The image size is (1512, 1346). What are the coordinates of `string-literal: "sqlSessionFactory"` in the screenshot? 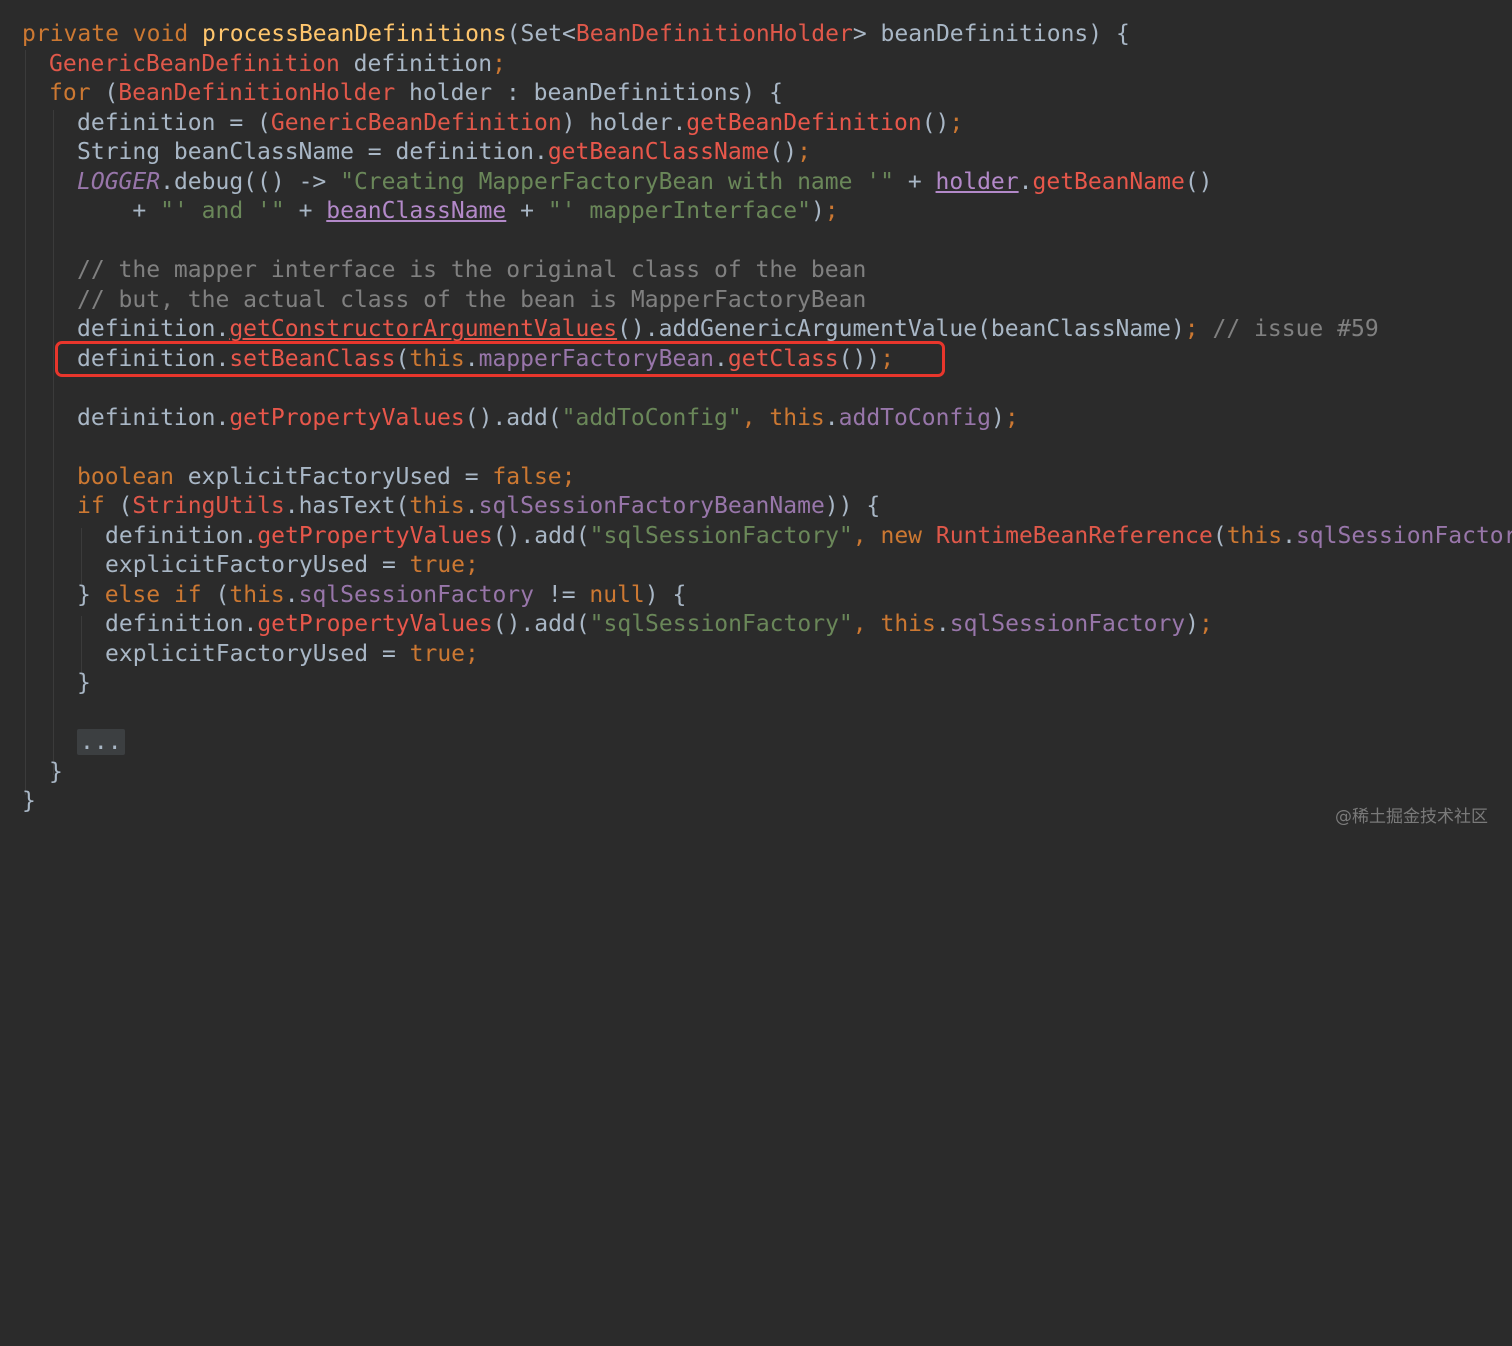 It's located at (721, 535).